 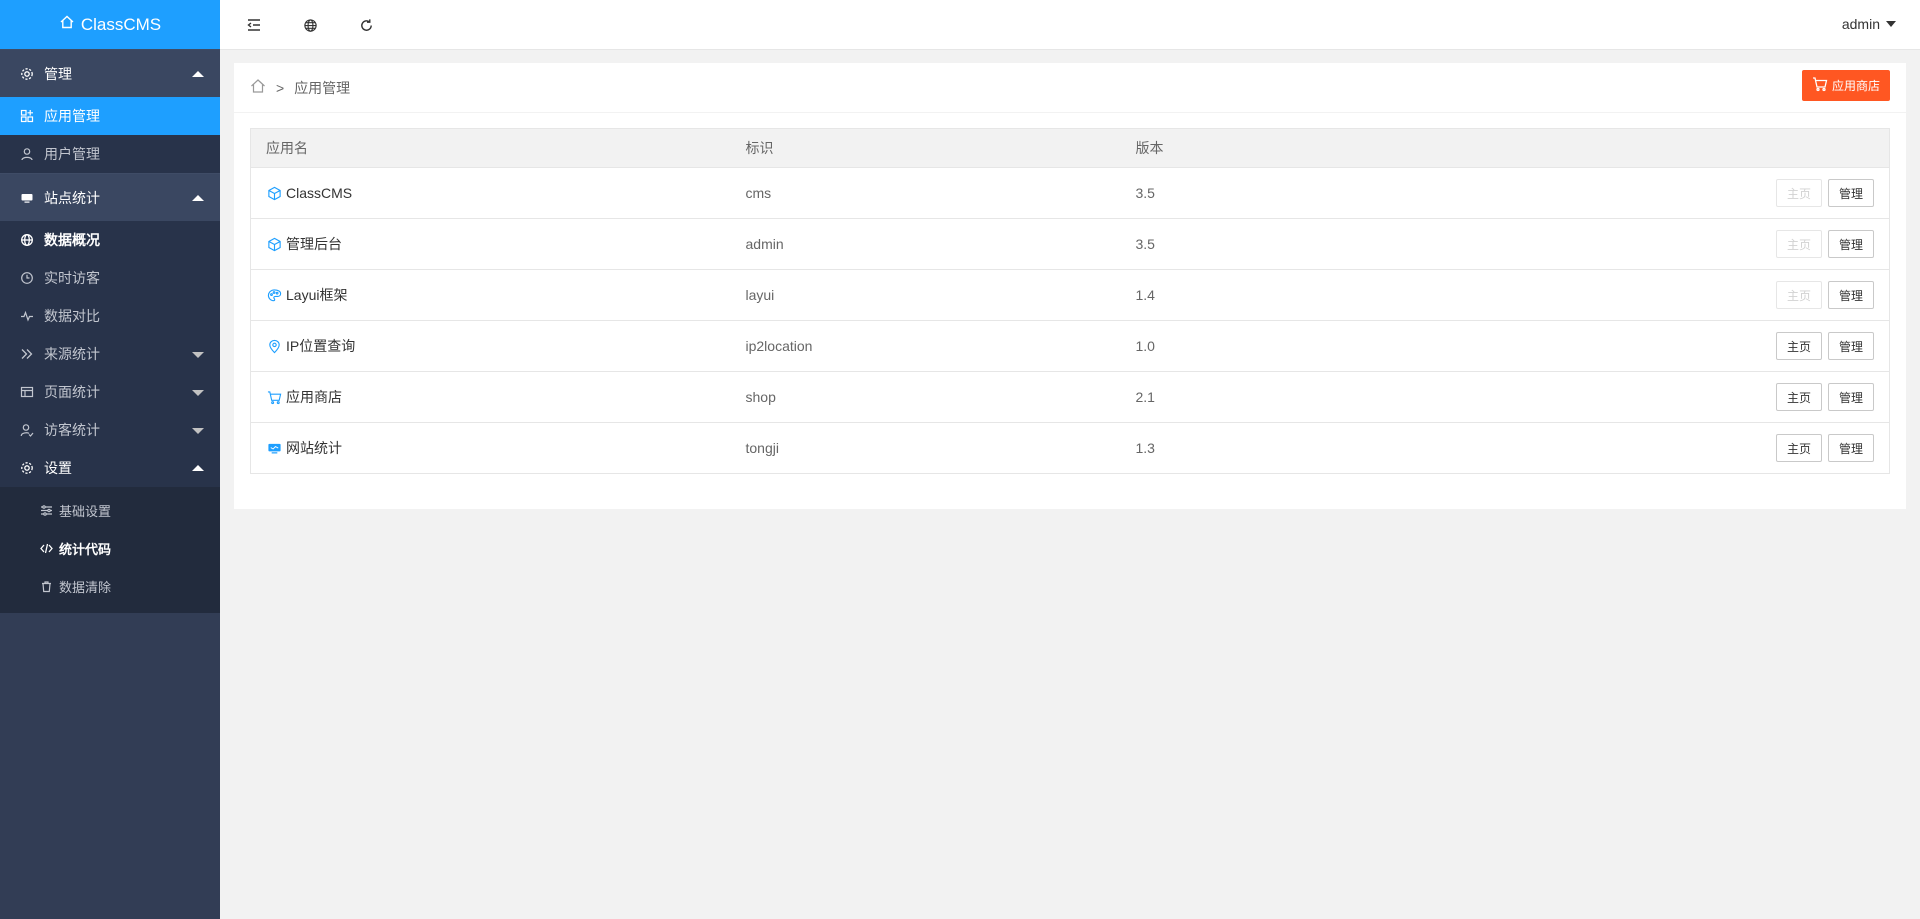 I want to click on layout-icon, so click(x=27, y=392).